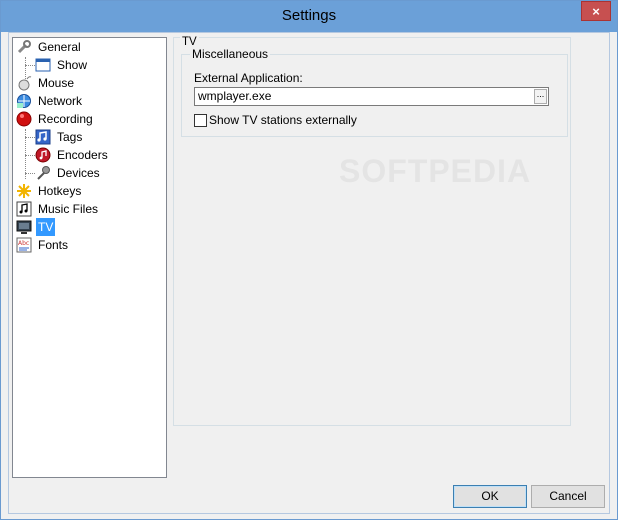 This screenshot has height=520, width=618. Describe the element at coordinates (53, 245) in the screenshot. I see `tree-item-label: Fonts` at that location.